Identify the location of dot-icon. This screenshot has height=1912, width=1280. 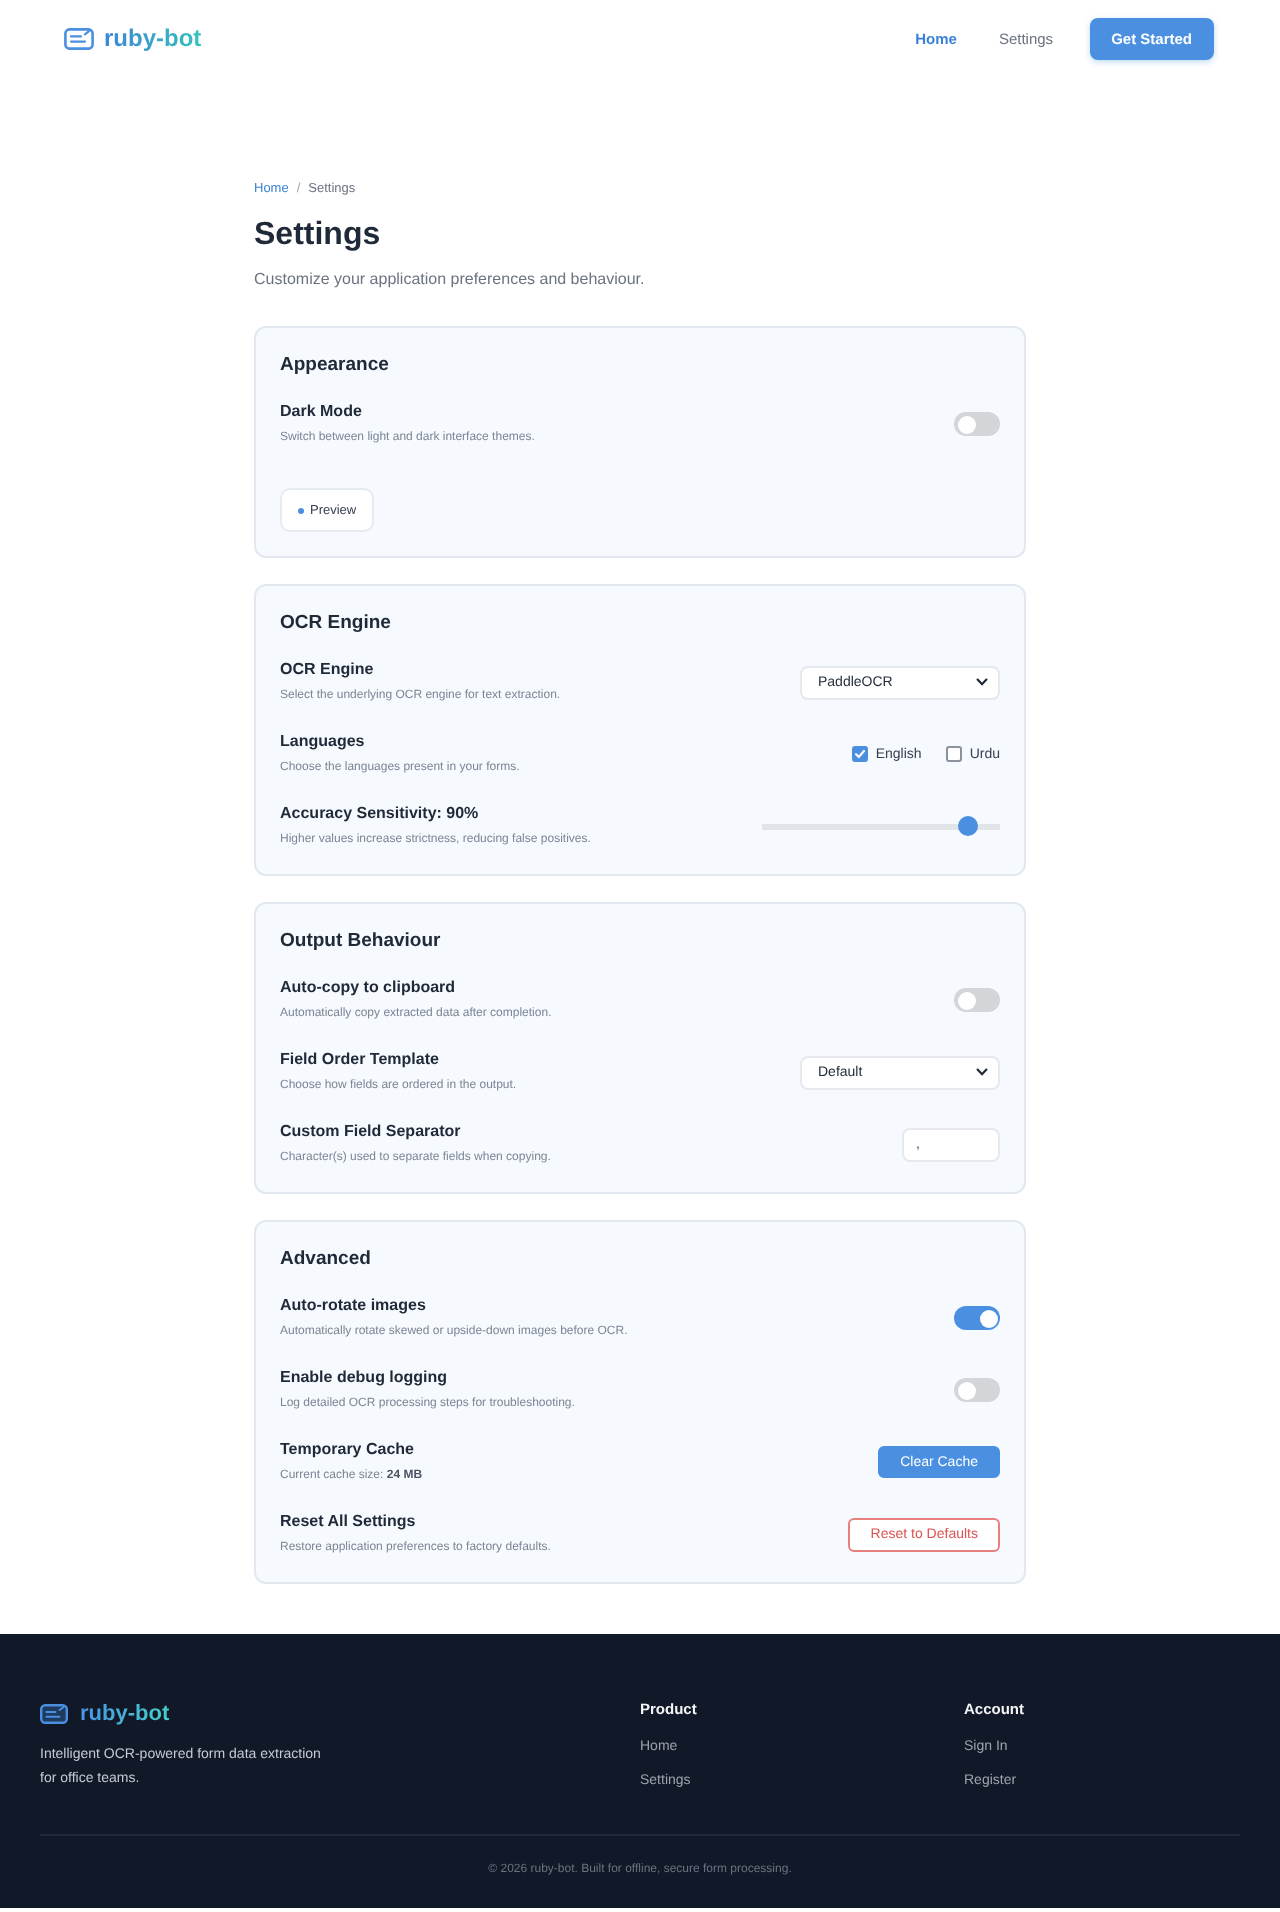
(301, 510).